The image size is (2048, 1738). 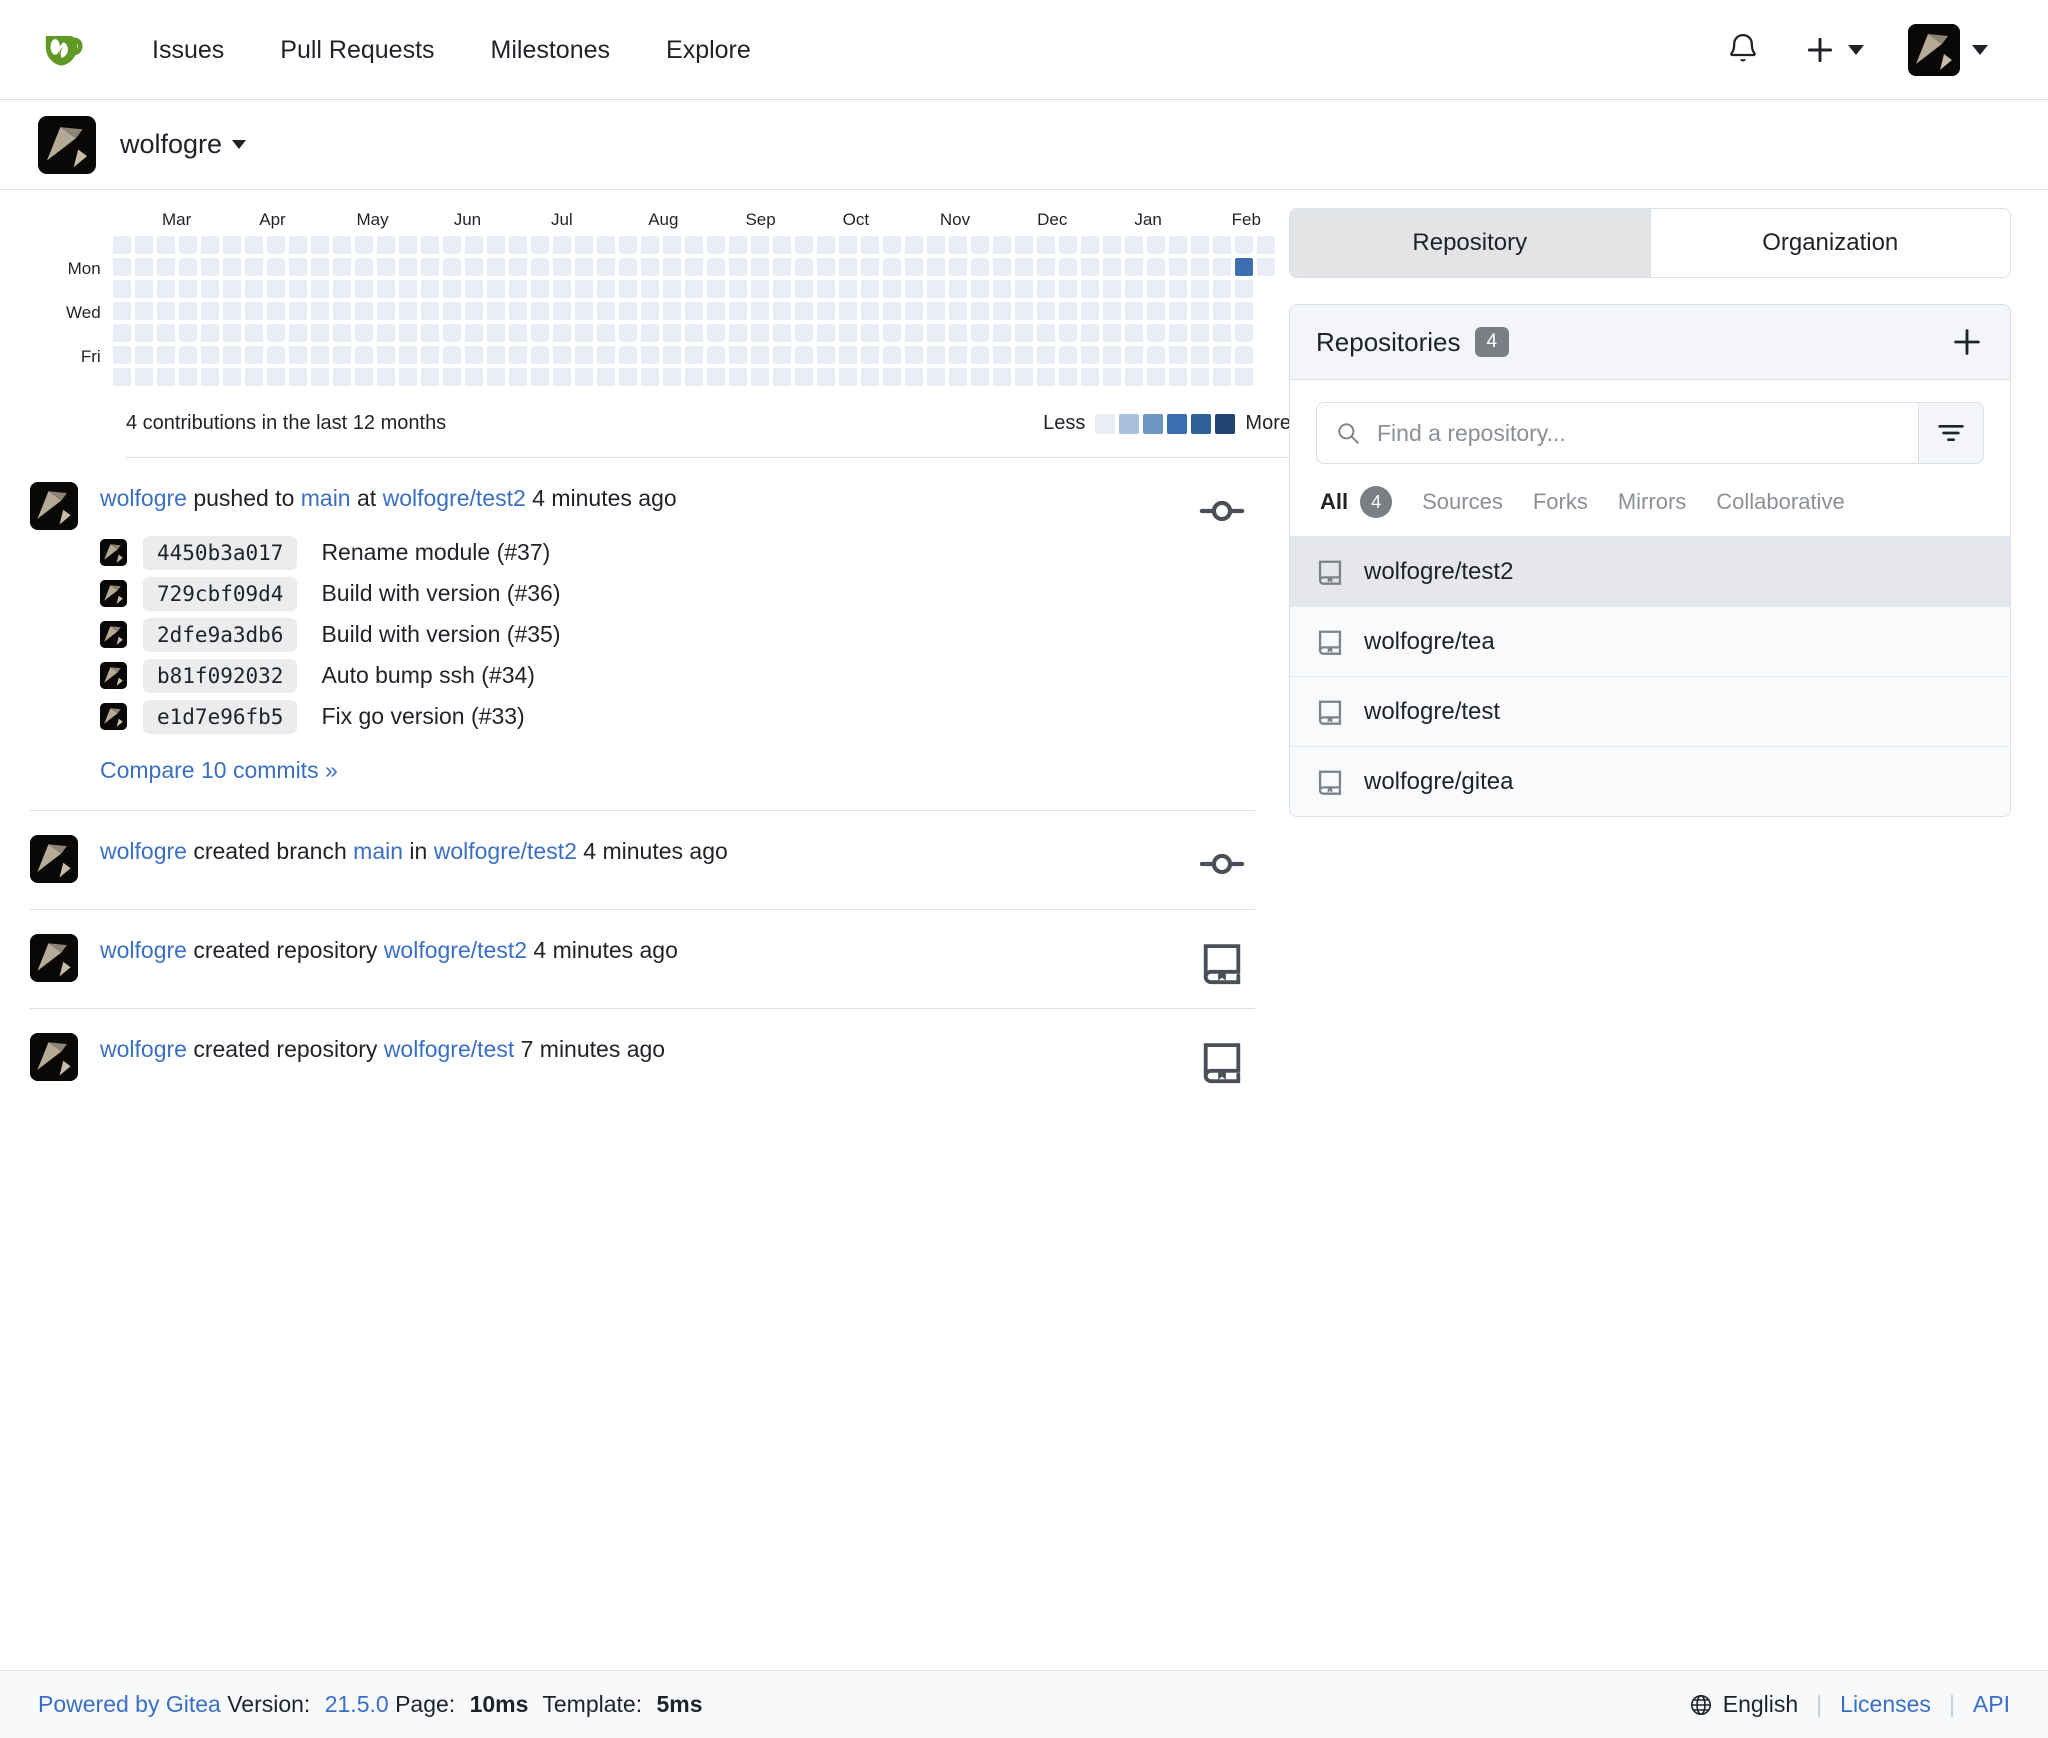 I want to click on tab-organization: Organization, so click(x=1829, y=243).